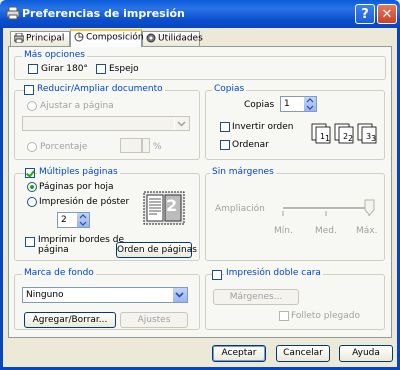  I want to click on sin-margenes-group, so click(295, 217).